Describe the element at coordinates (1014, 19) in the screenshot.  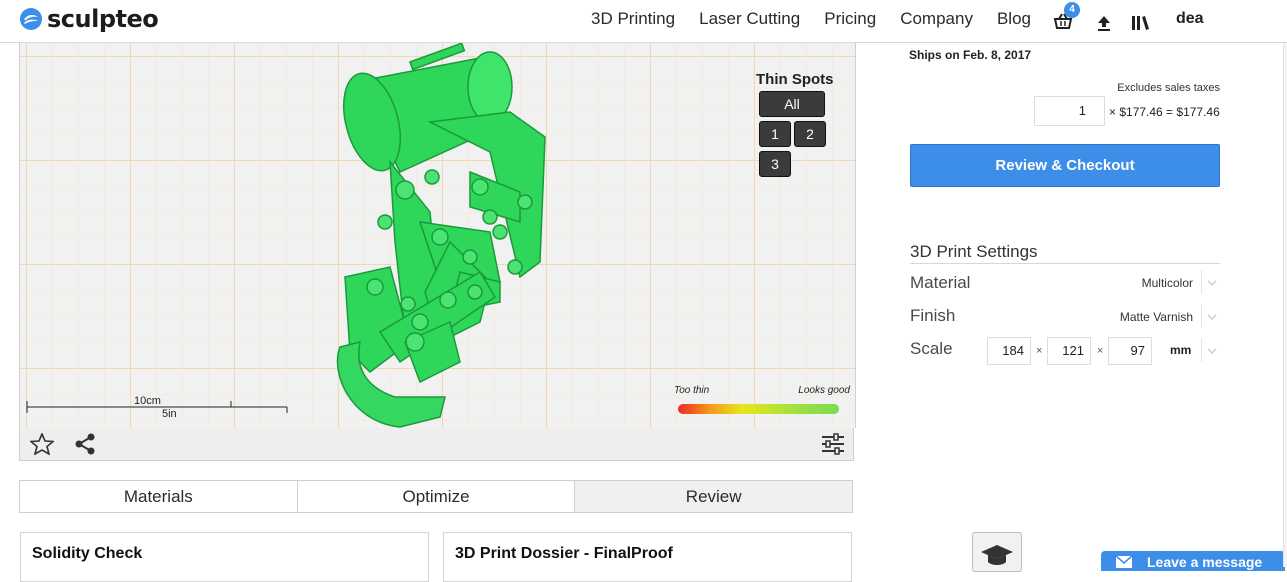
I see `nav-blog: Blog` at that location.